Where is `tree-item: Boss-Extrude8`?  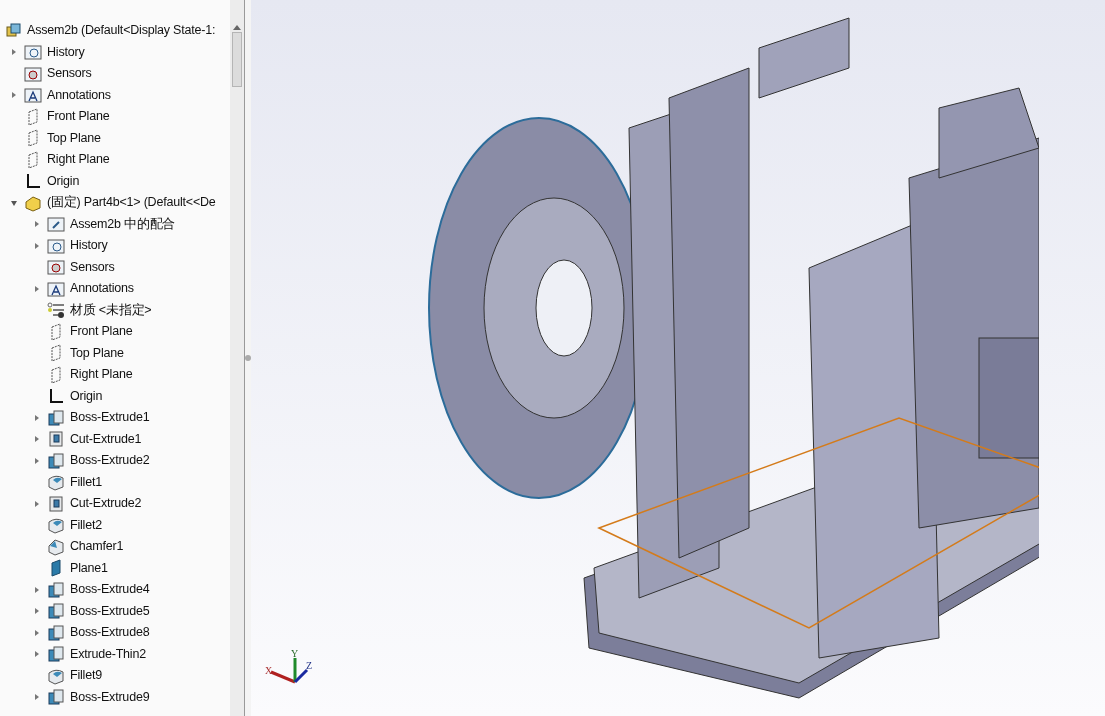
tree-item: Boss-Extrude8 is located at coordinates (110, 633).